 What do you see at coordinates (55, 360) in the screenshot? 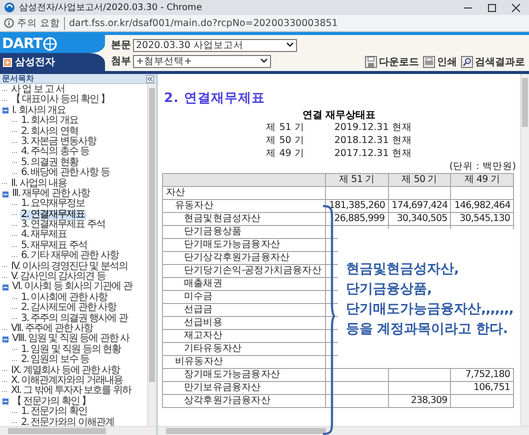
I see `tree-item: 2. 임원의 보수 등` at bounding box center [55, 360].